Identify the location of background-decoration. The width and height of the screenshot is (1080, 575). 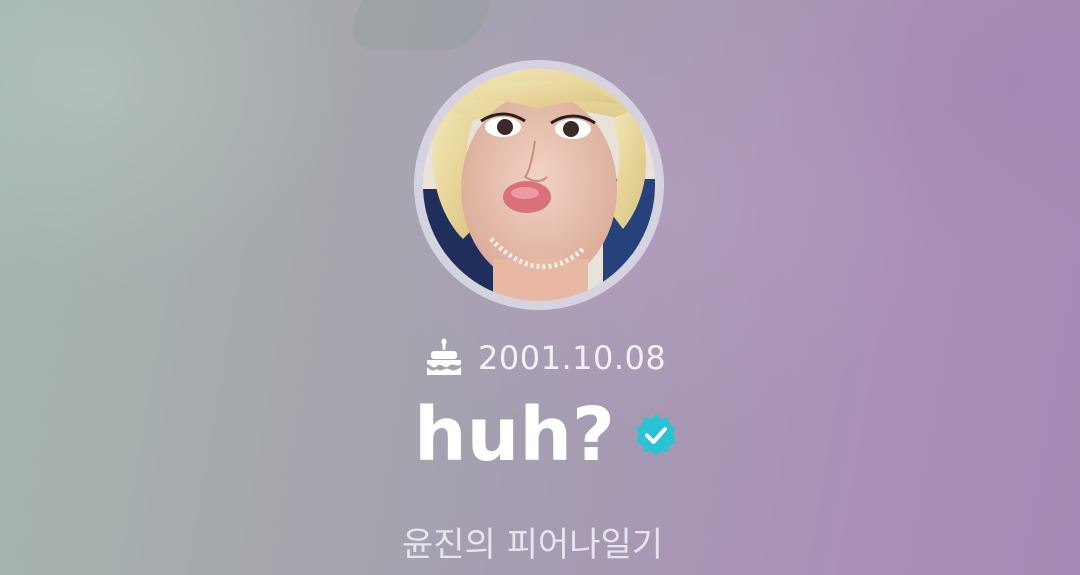
(425, 25).